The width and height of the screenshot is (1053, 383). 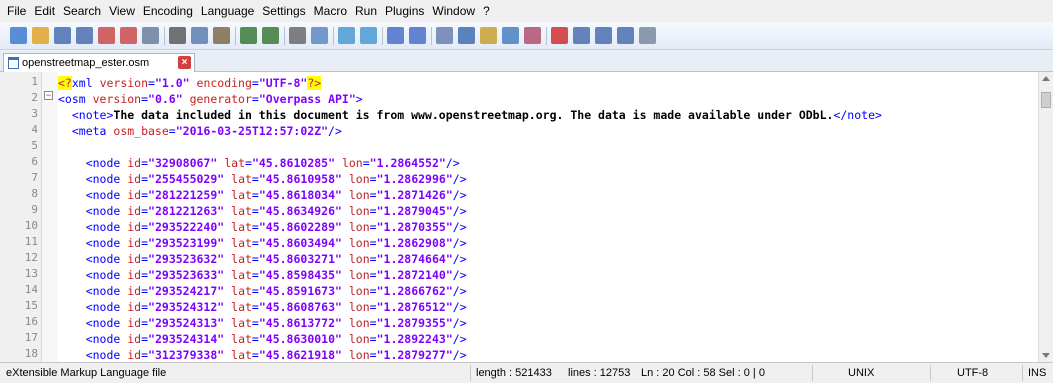 I want to click on code-token: "1.2862908", so click(x=414, y=243).